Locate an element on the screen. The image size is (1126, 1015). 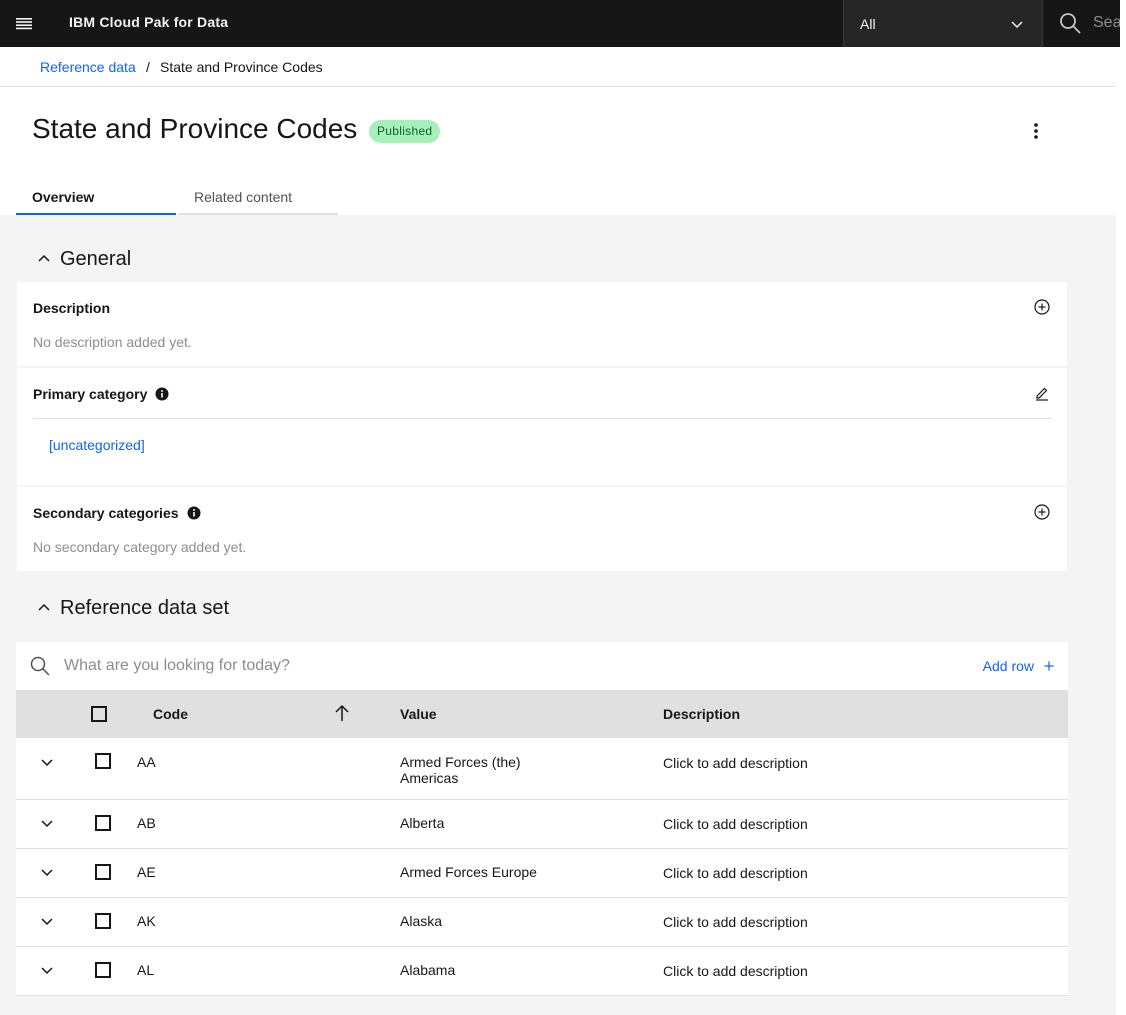
cell-value: Alberta is located at coordinates (422, 823).